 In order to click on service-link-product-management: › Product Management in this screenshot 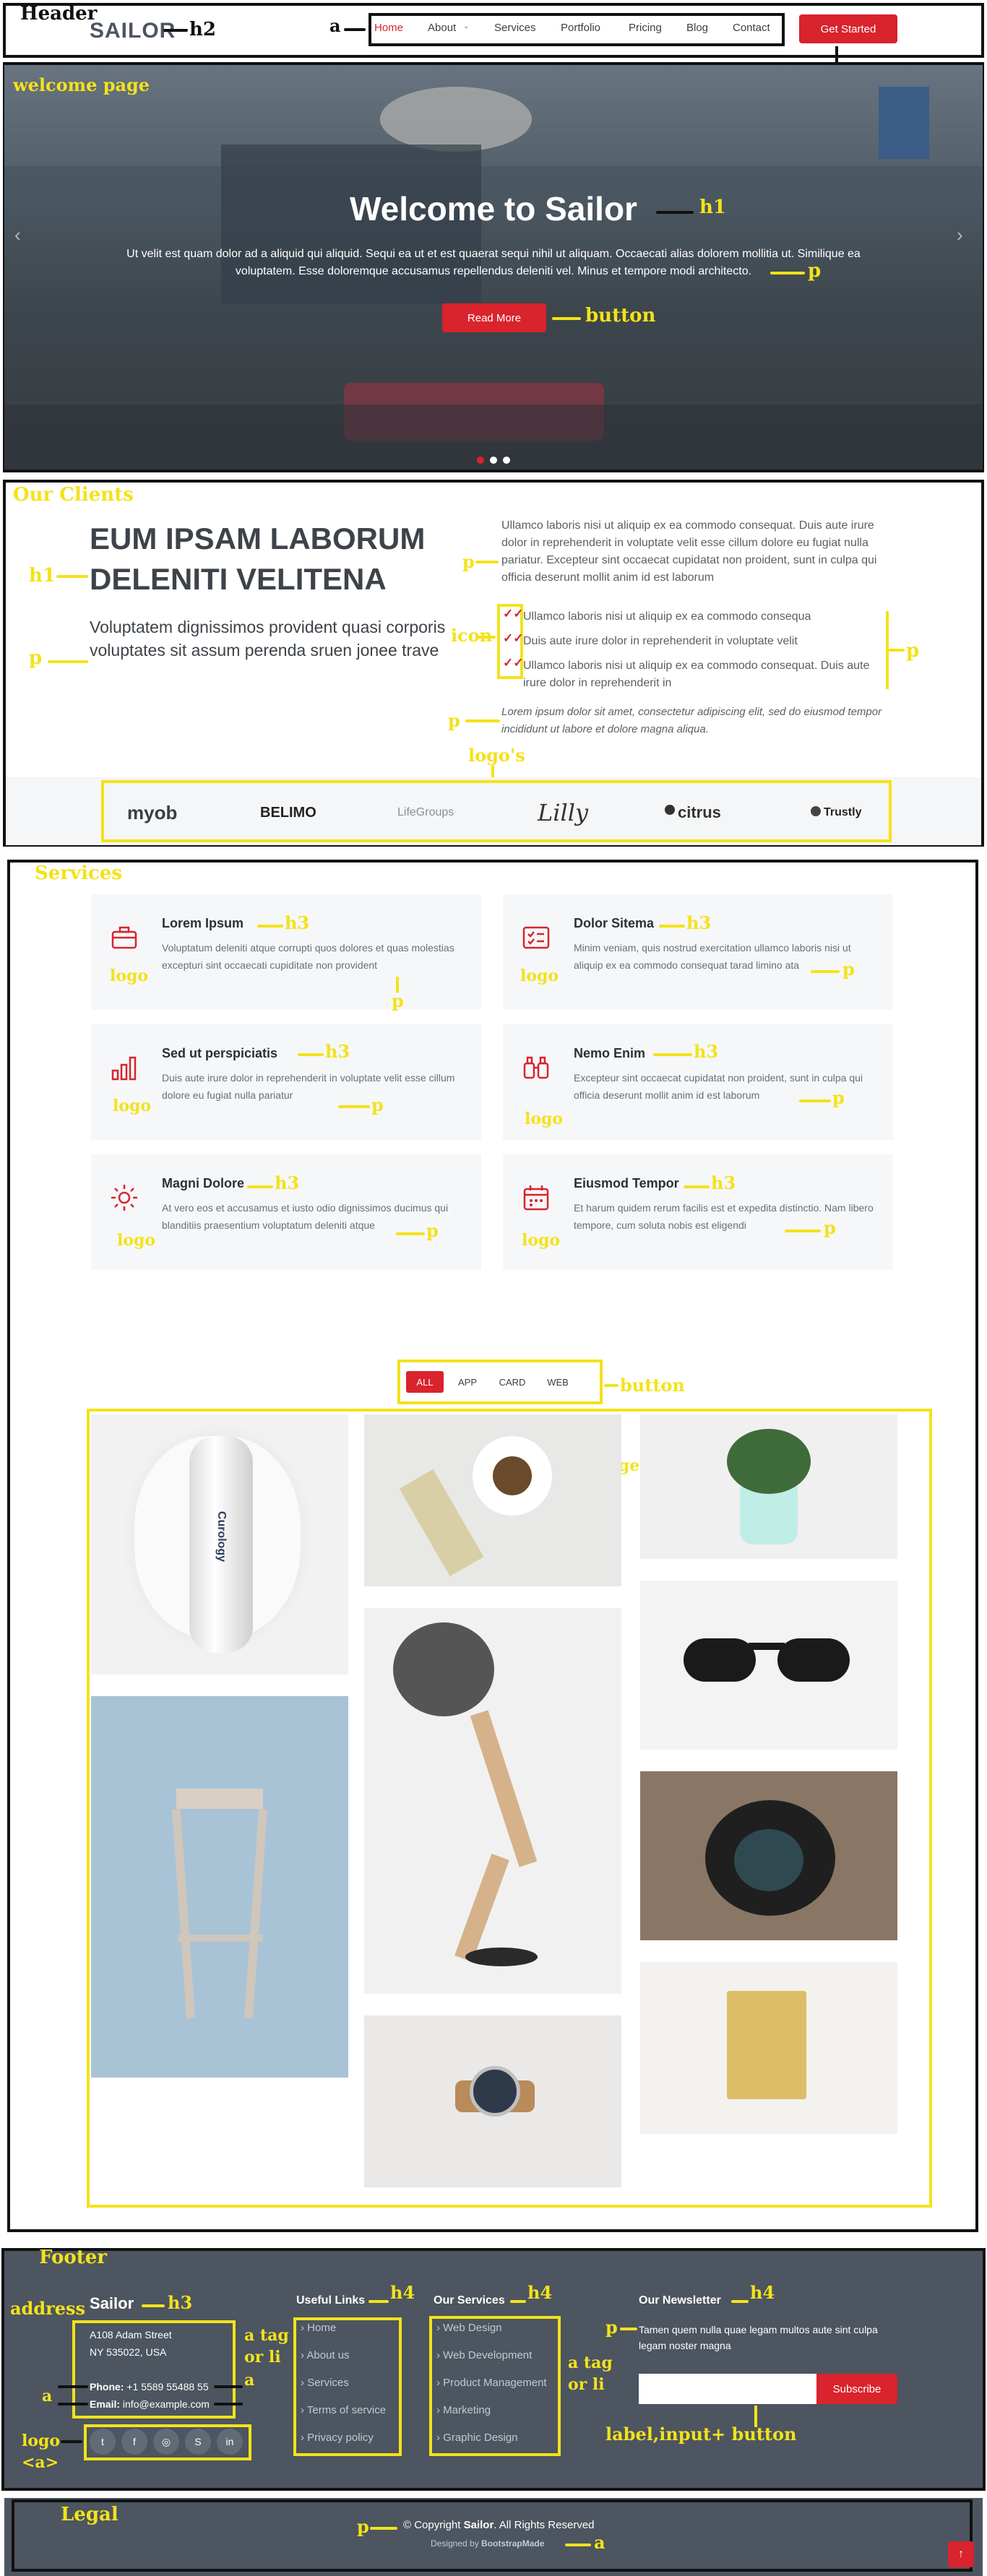, I will do `click(491, 2383)`.